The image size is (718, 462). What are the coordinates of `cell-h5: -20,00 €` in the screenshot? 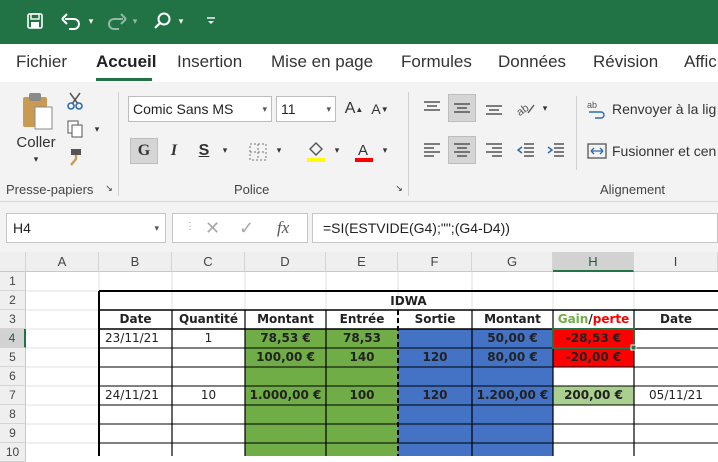 It's located at (593, 357).